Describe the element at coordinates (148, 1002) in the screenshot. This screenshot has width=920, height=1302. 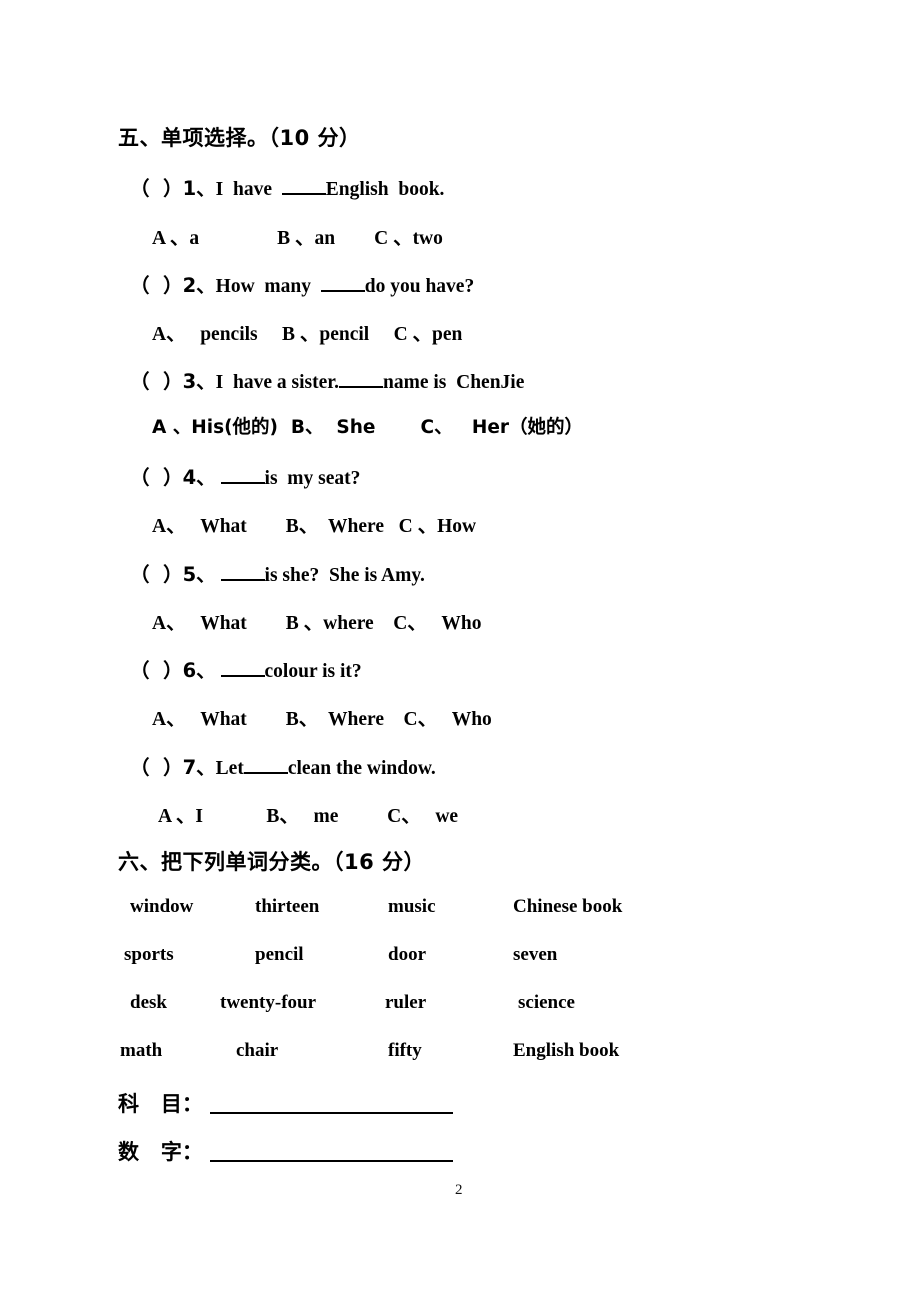
I see `word-bank-item: desk` at that location.